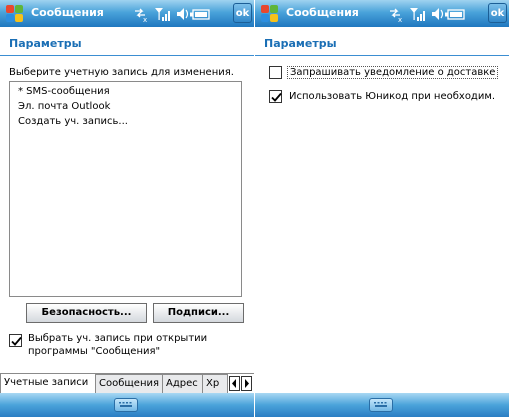 The height and width of the screenshot is (417, 509). What do you see at coordinates (121, 72) in the screenshot?
I see `account-prompt: Выберите учетную запись для изменения.` at bounding box center [121, 72].